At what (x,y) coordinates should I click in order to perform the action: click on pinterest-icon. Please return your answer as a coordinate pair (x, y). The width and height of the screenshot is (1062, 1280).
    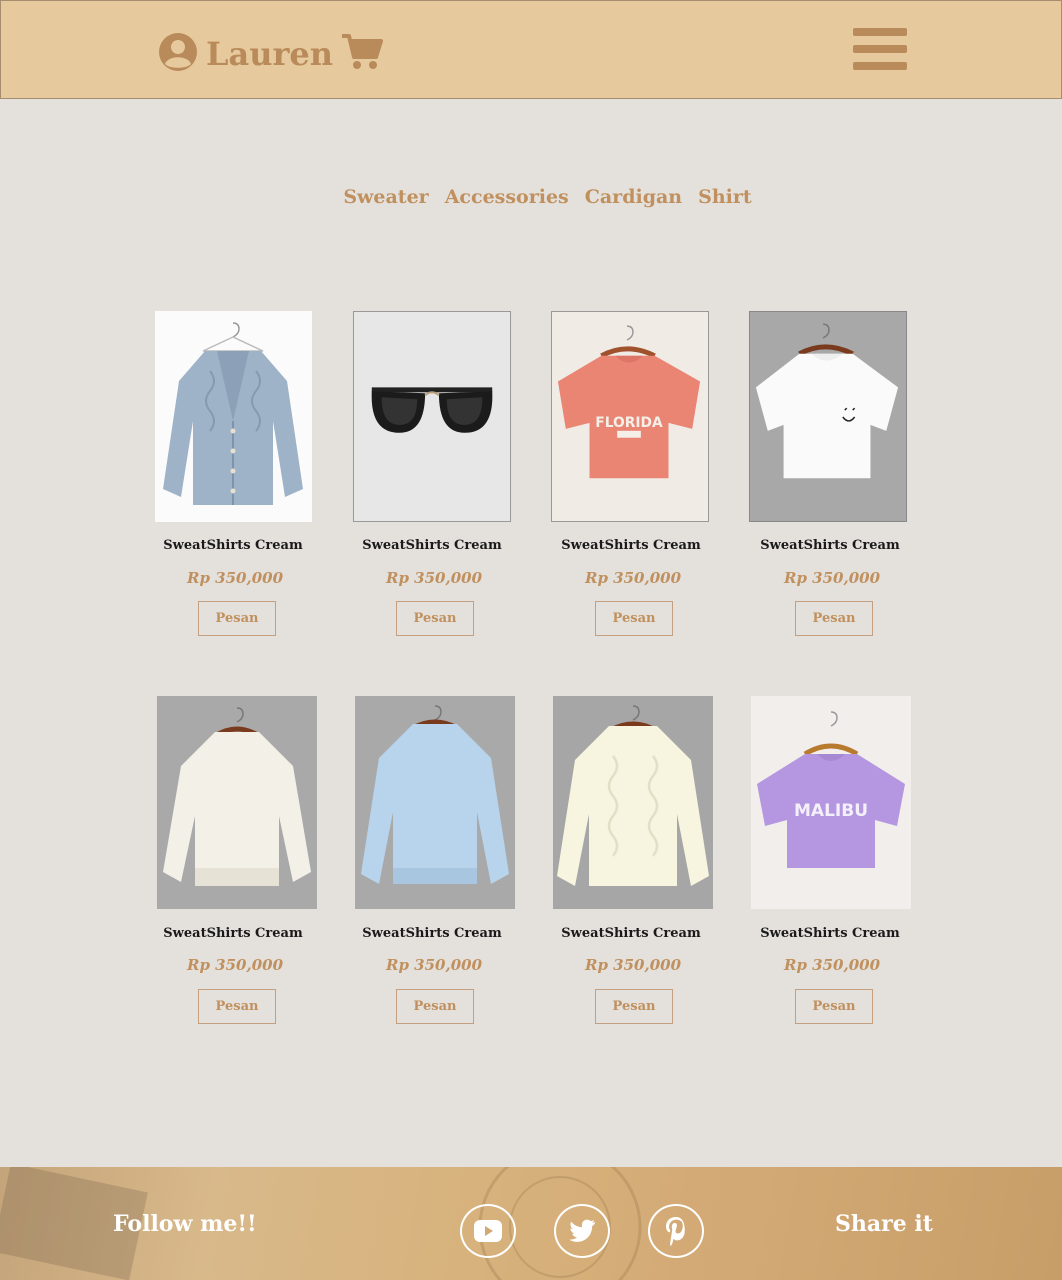
    Looking at the image, I should click on (676, 1231).